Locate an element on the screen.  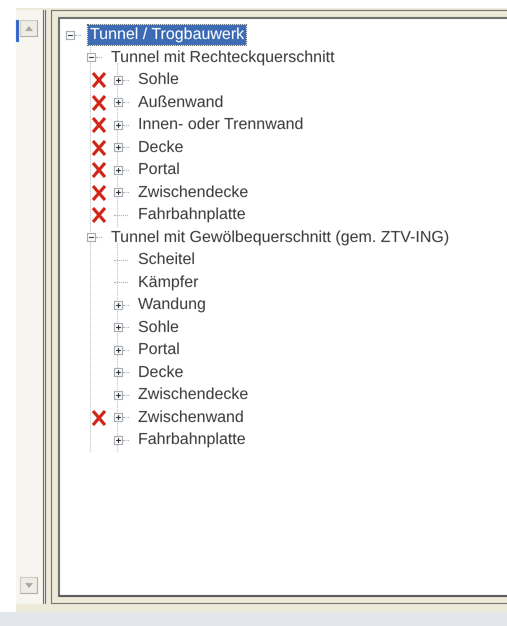
down-arrow-icon is located at coordinates (29, 585).